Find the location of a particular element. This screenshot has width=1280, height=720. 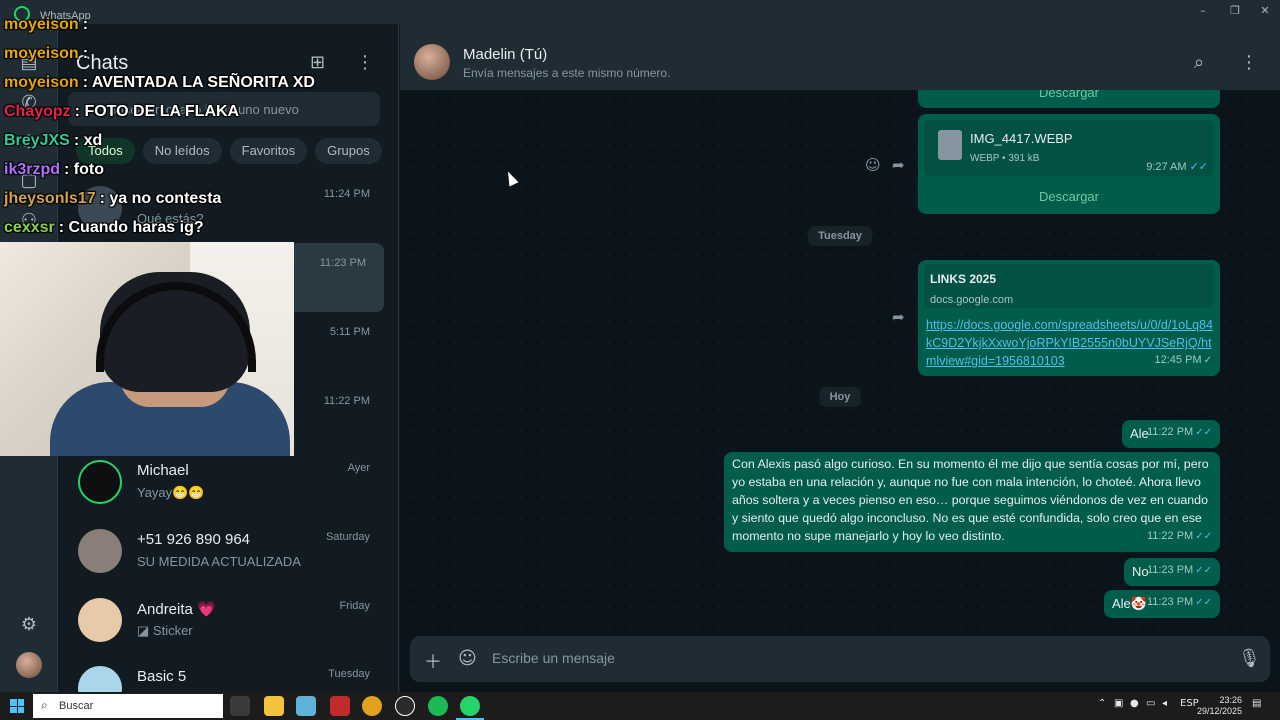

tray-app-icon: ▣ is located at coordinates (1118, 703).